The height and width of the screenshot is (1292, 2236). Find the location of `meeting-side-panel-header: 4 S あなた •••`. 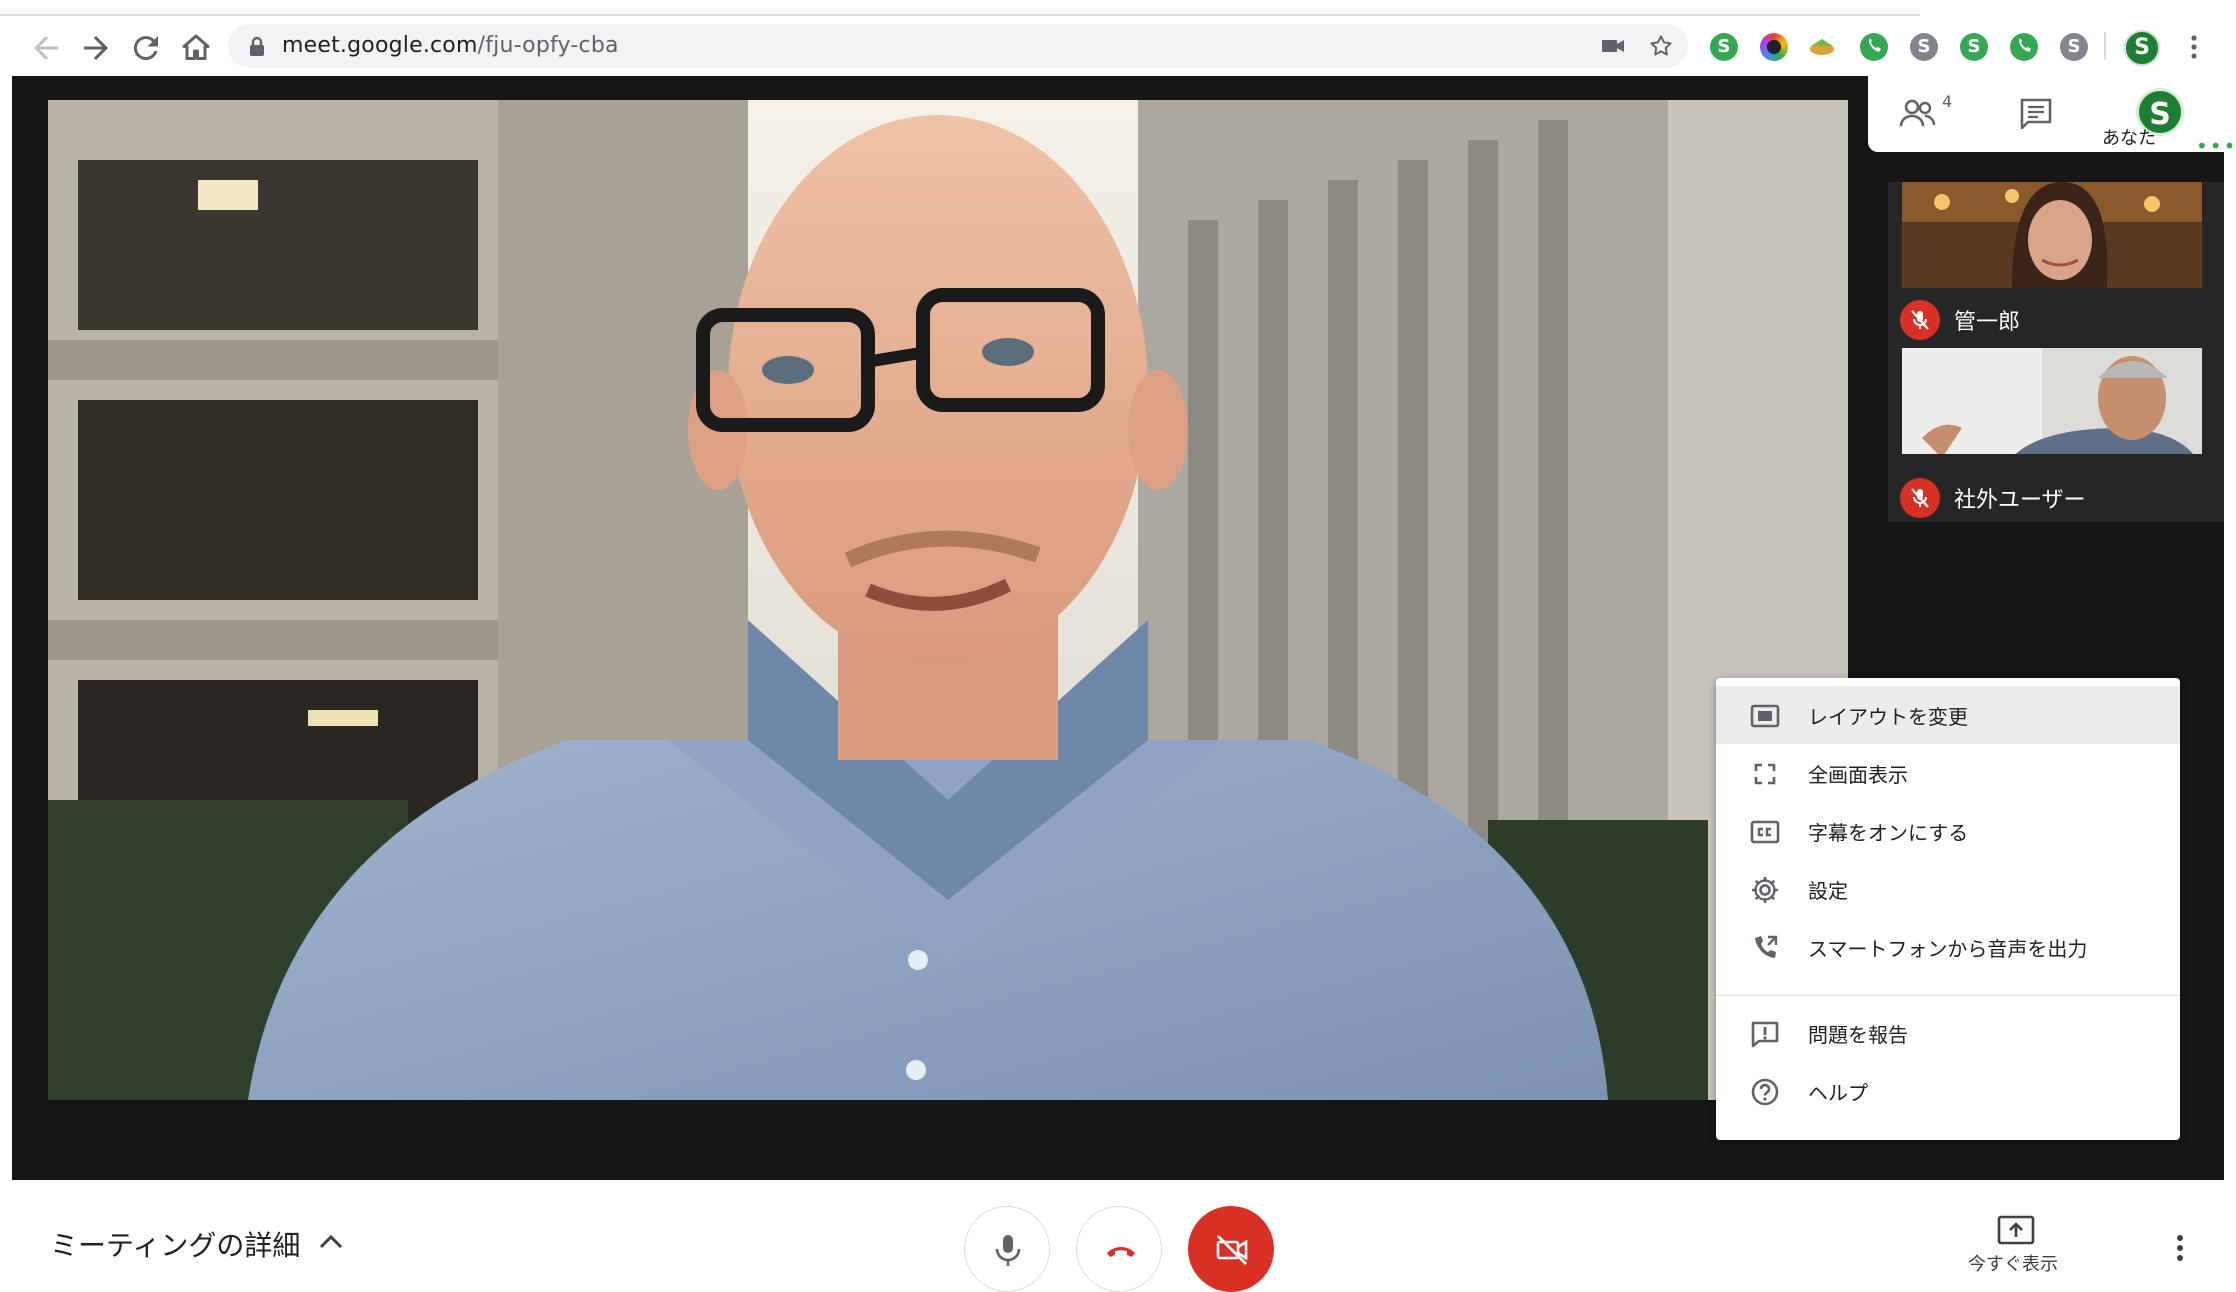

meeting-side-panel-header: 4 S あなた ••• is located at coordinates (2052, 117).